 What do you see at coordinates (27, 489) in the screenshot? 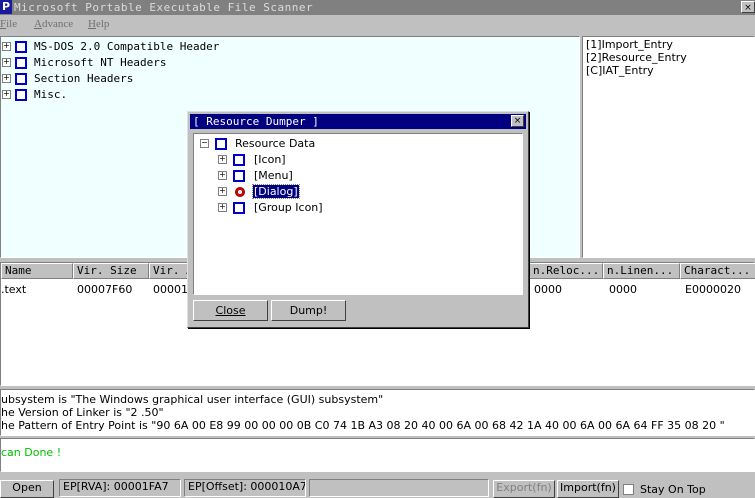
I see `open-button: Open` at bounding box center [27, 489].